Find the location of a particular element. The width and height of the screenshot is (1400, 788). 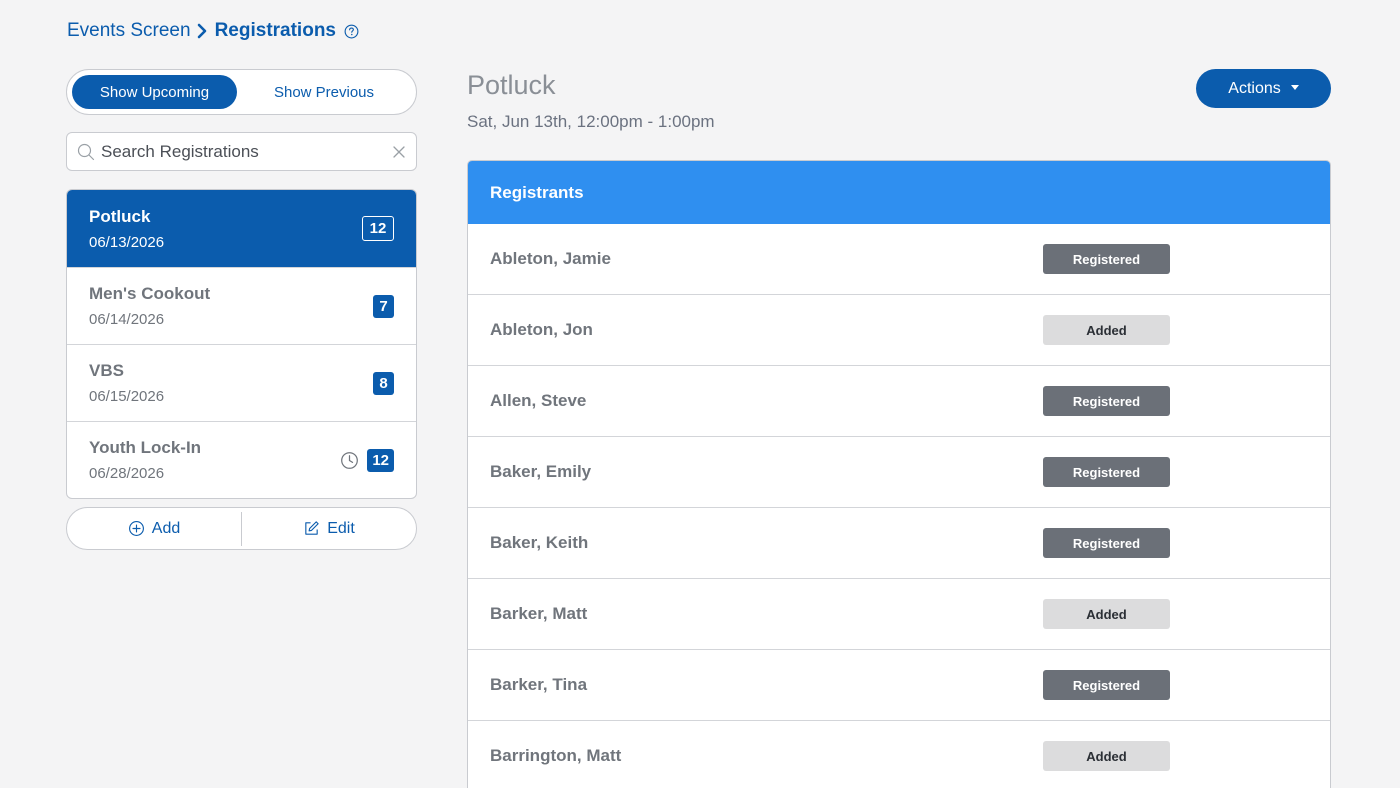

add-button: Add is located at coordinates (154, 528).